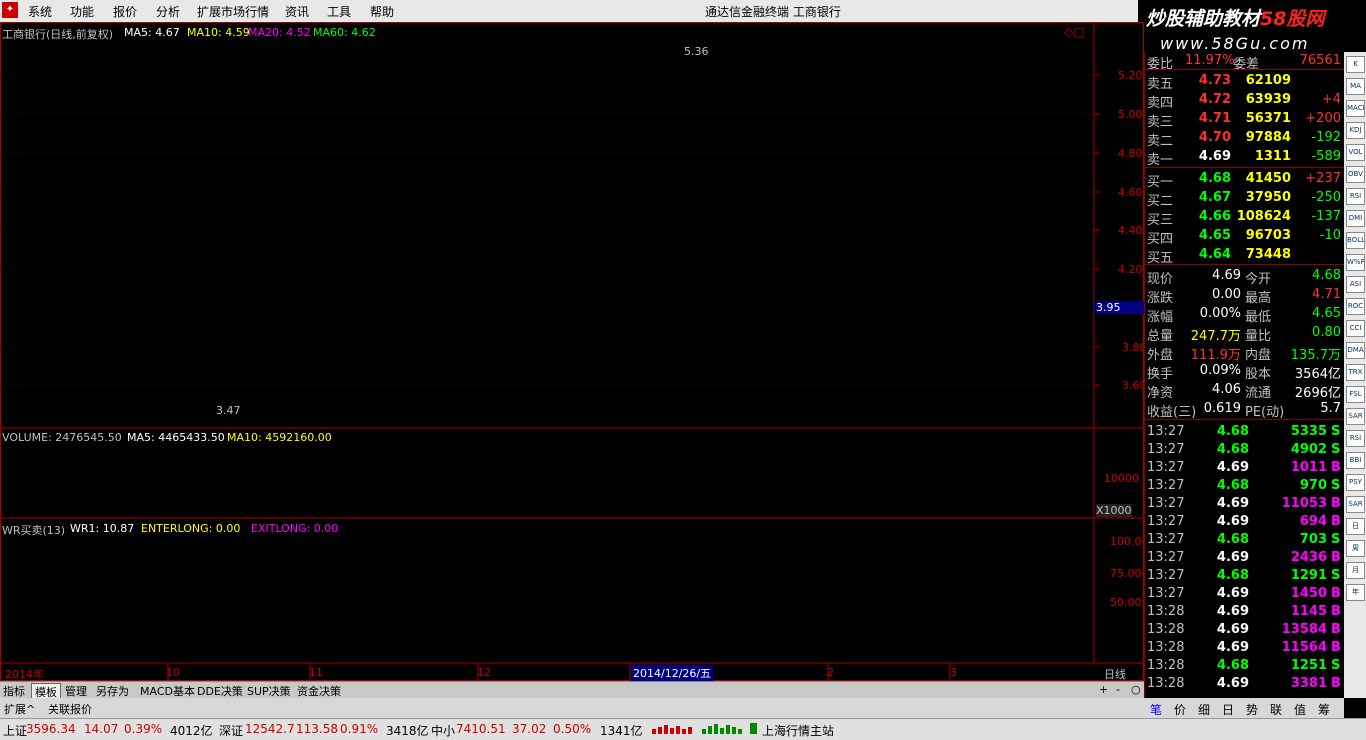 The image size is (1366, 740). I want to click on indicator-shortcut-icon: VOL, so click(1355, 152).